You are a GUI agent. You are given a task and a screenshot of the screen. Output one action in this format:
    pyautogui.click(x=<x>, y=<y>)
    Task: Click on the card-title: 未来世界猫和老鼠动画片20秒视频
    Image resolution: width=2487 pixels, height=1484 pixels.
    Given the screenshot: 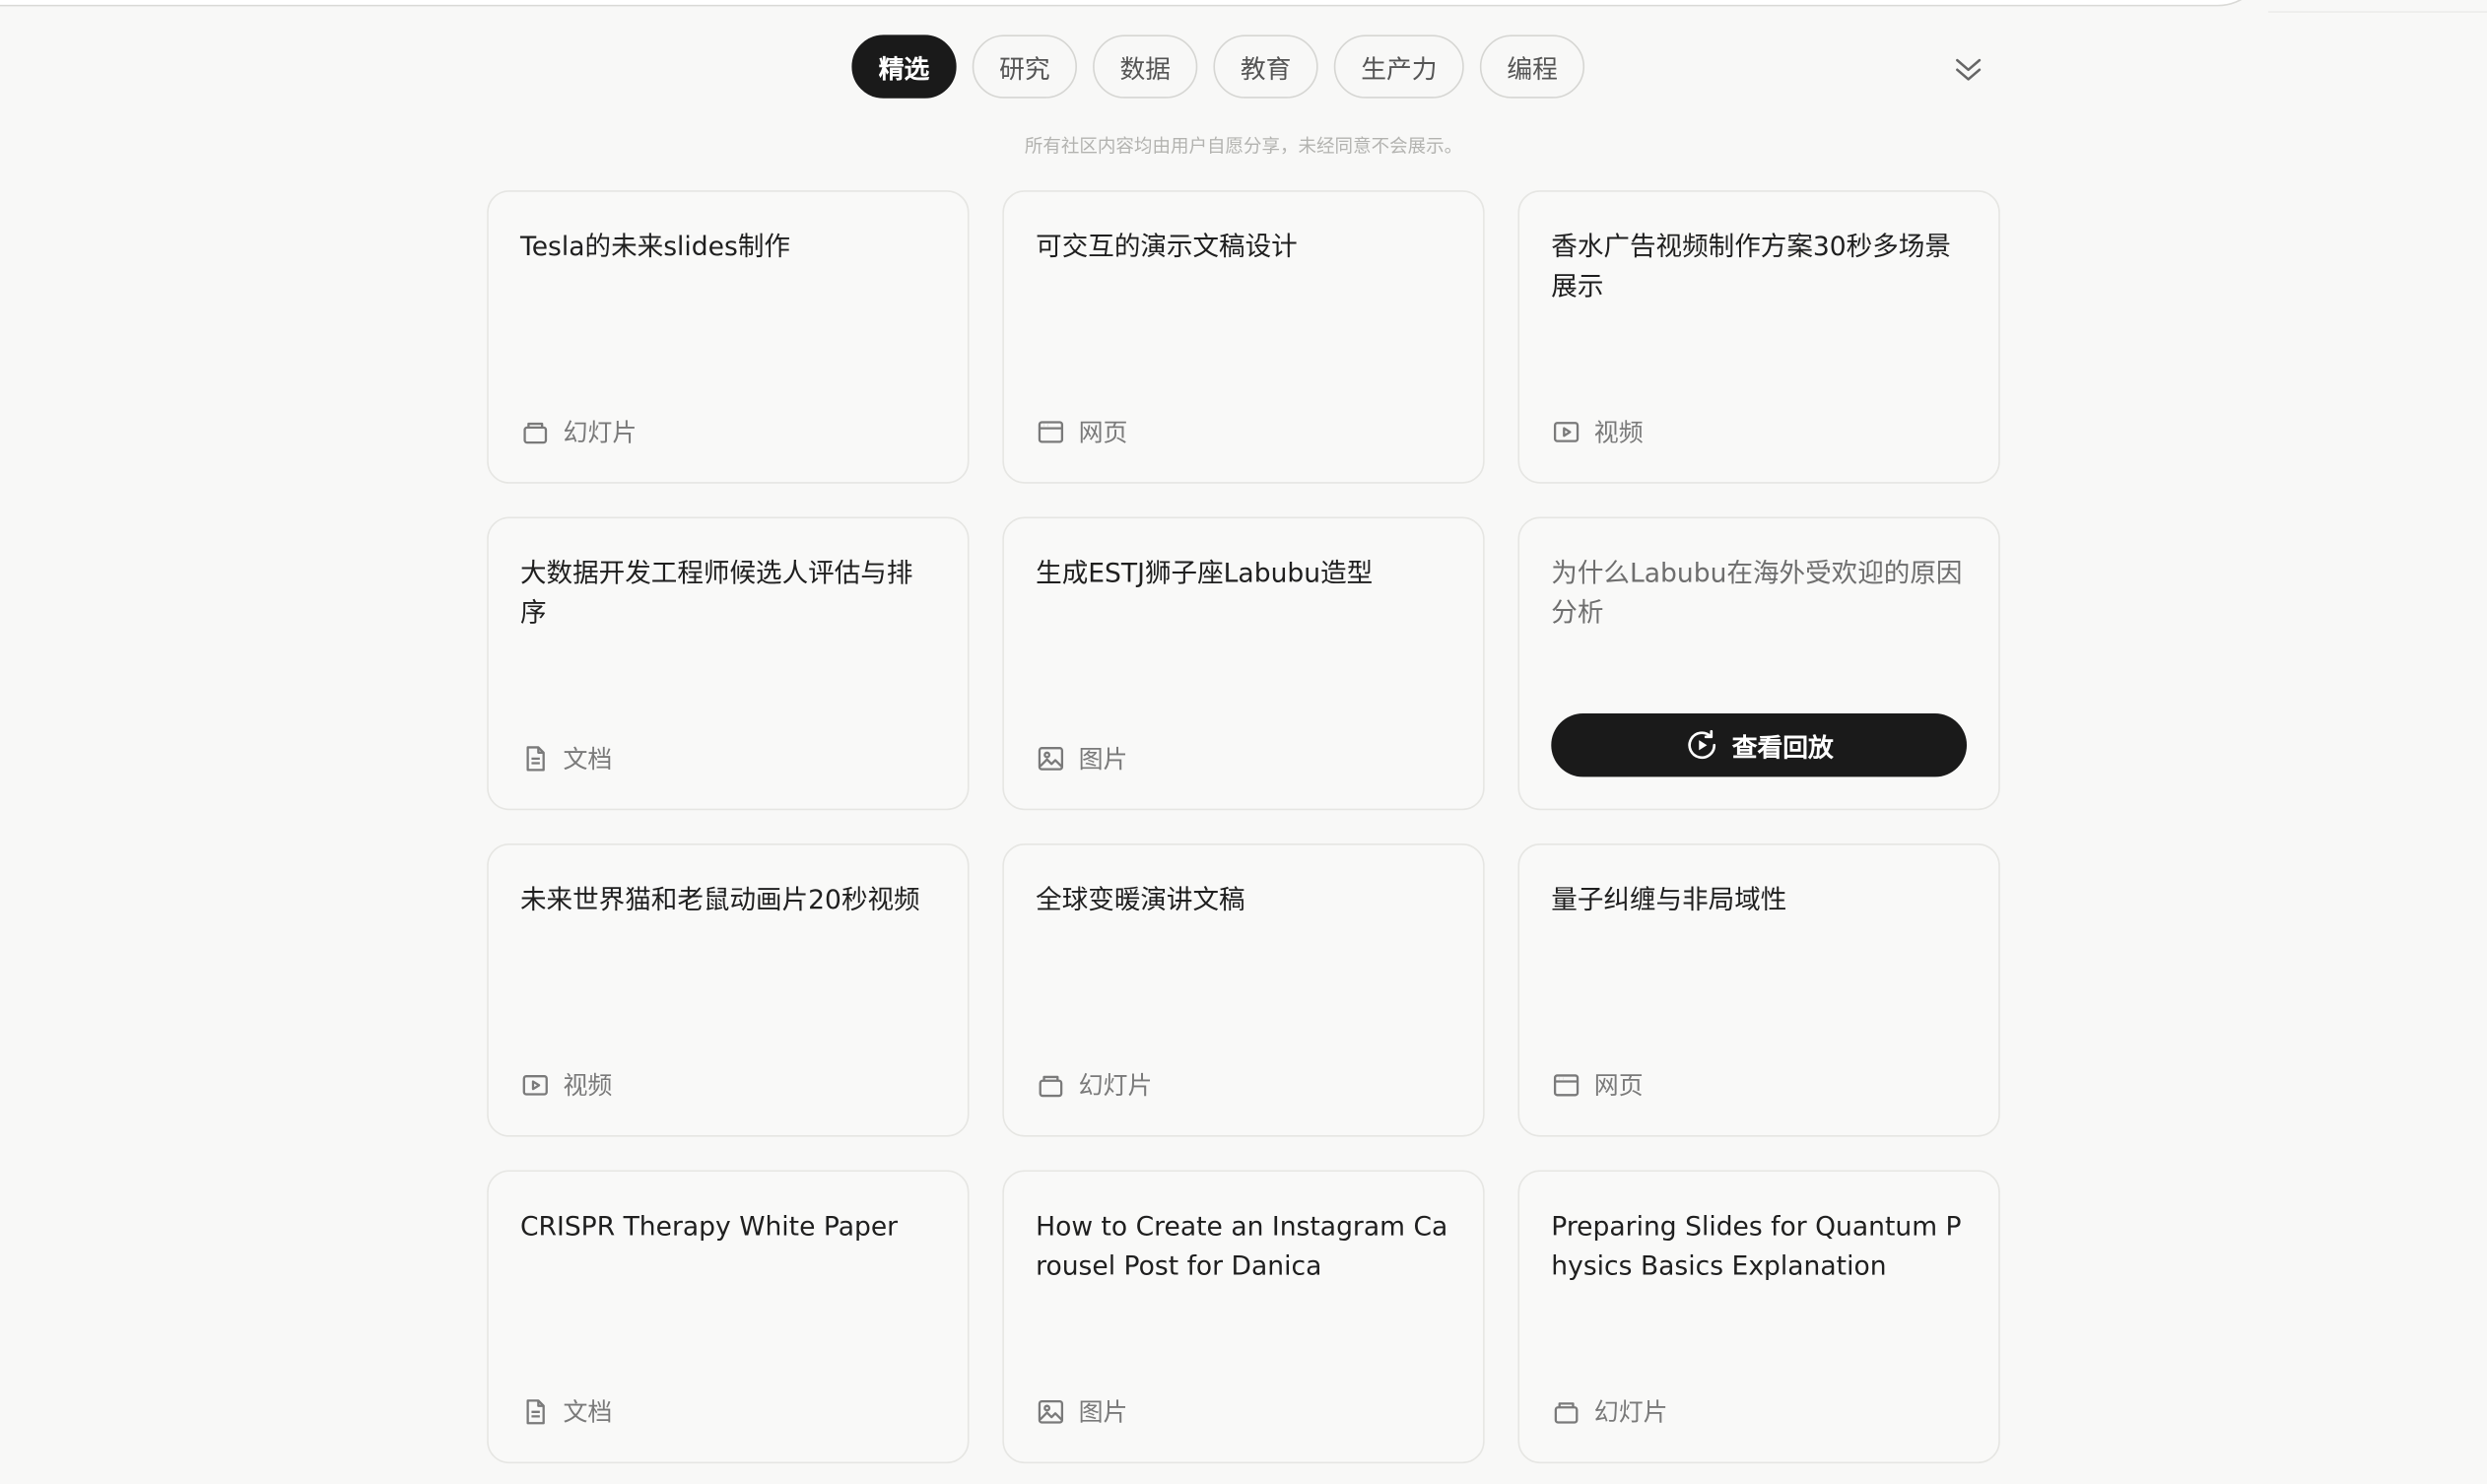 What is the action you would take?
    pyautogui.click(x=719, y=899)
    